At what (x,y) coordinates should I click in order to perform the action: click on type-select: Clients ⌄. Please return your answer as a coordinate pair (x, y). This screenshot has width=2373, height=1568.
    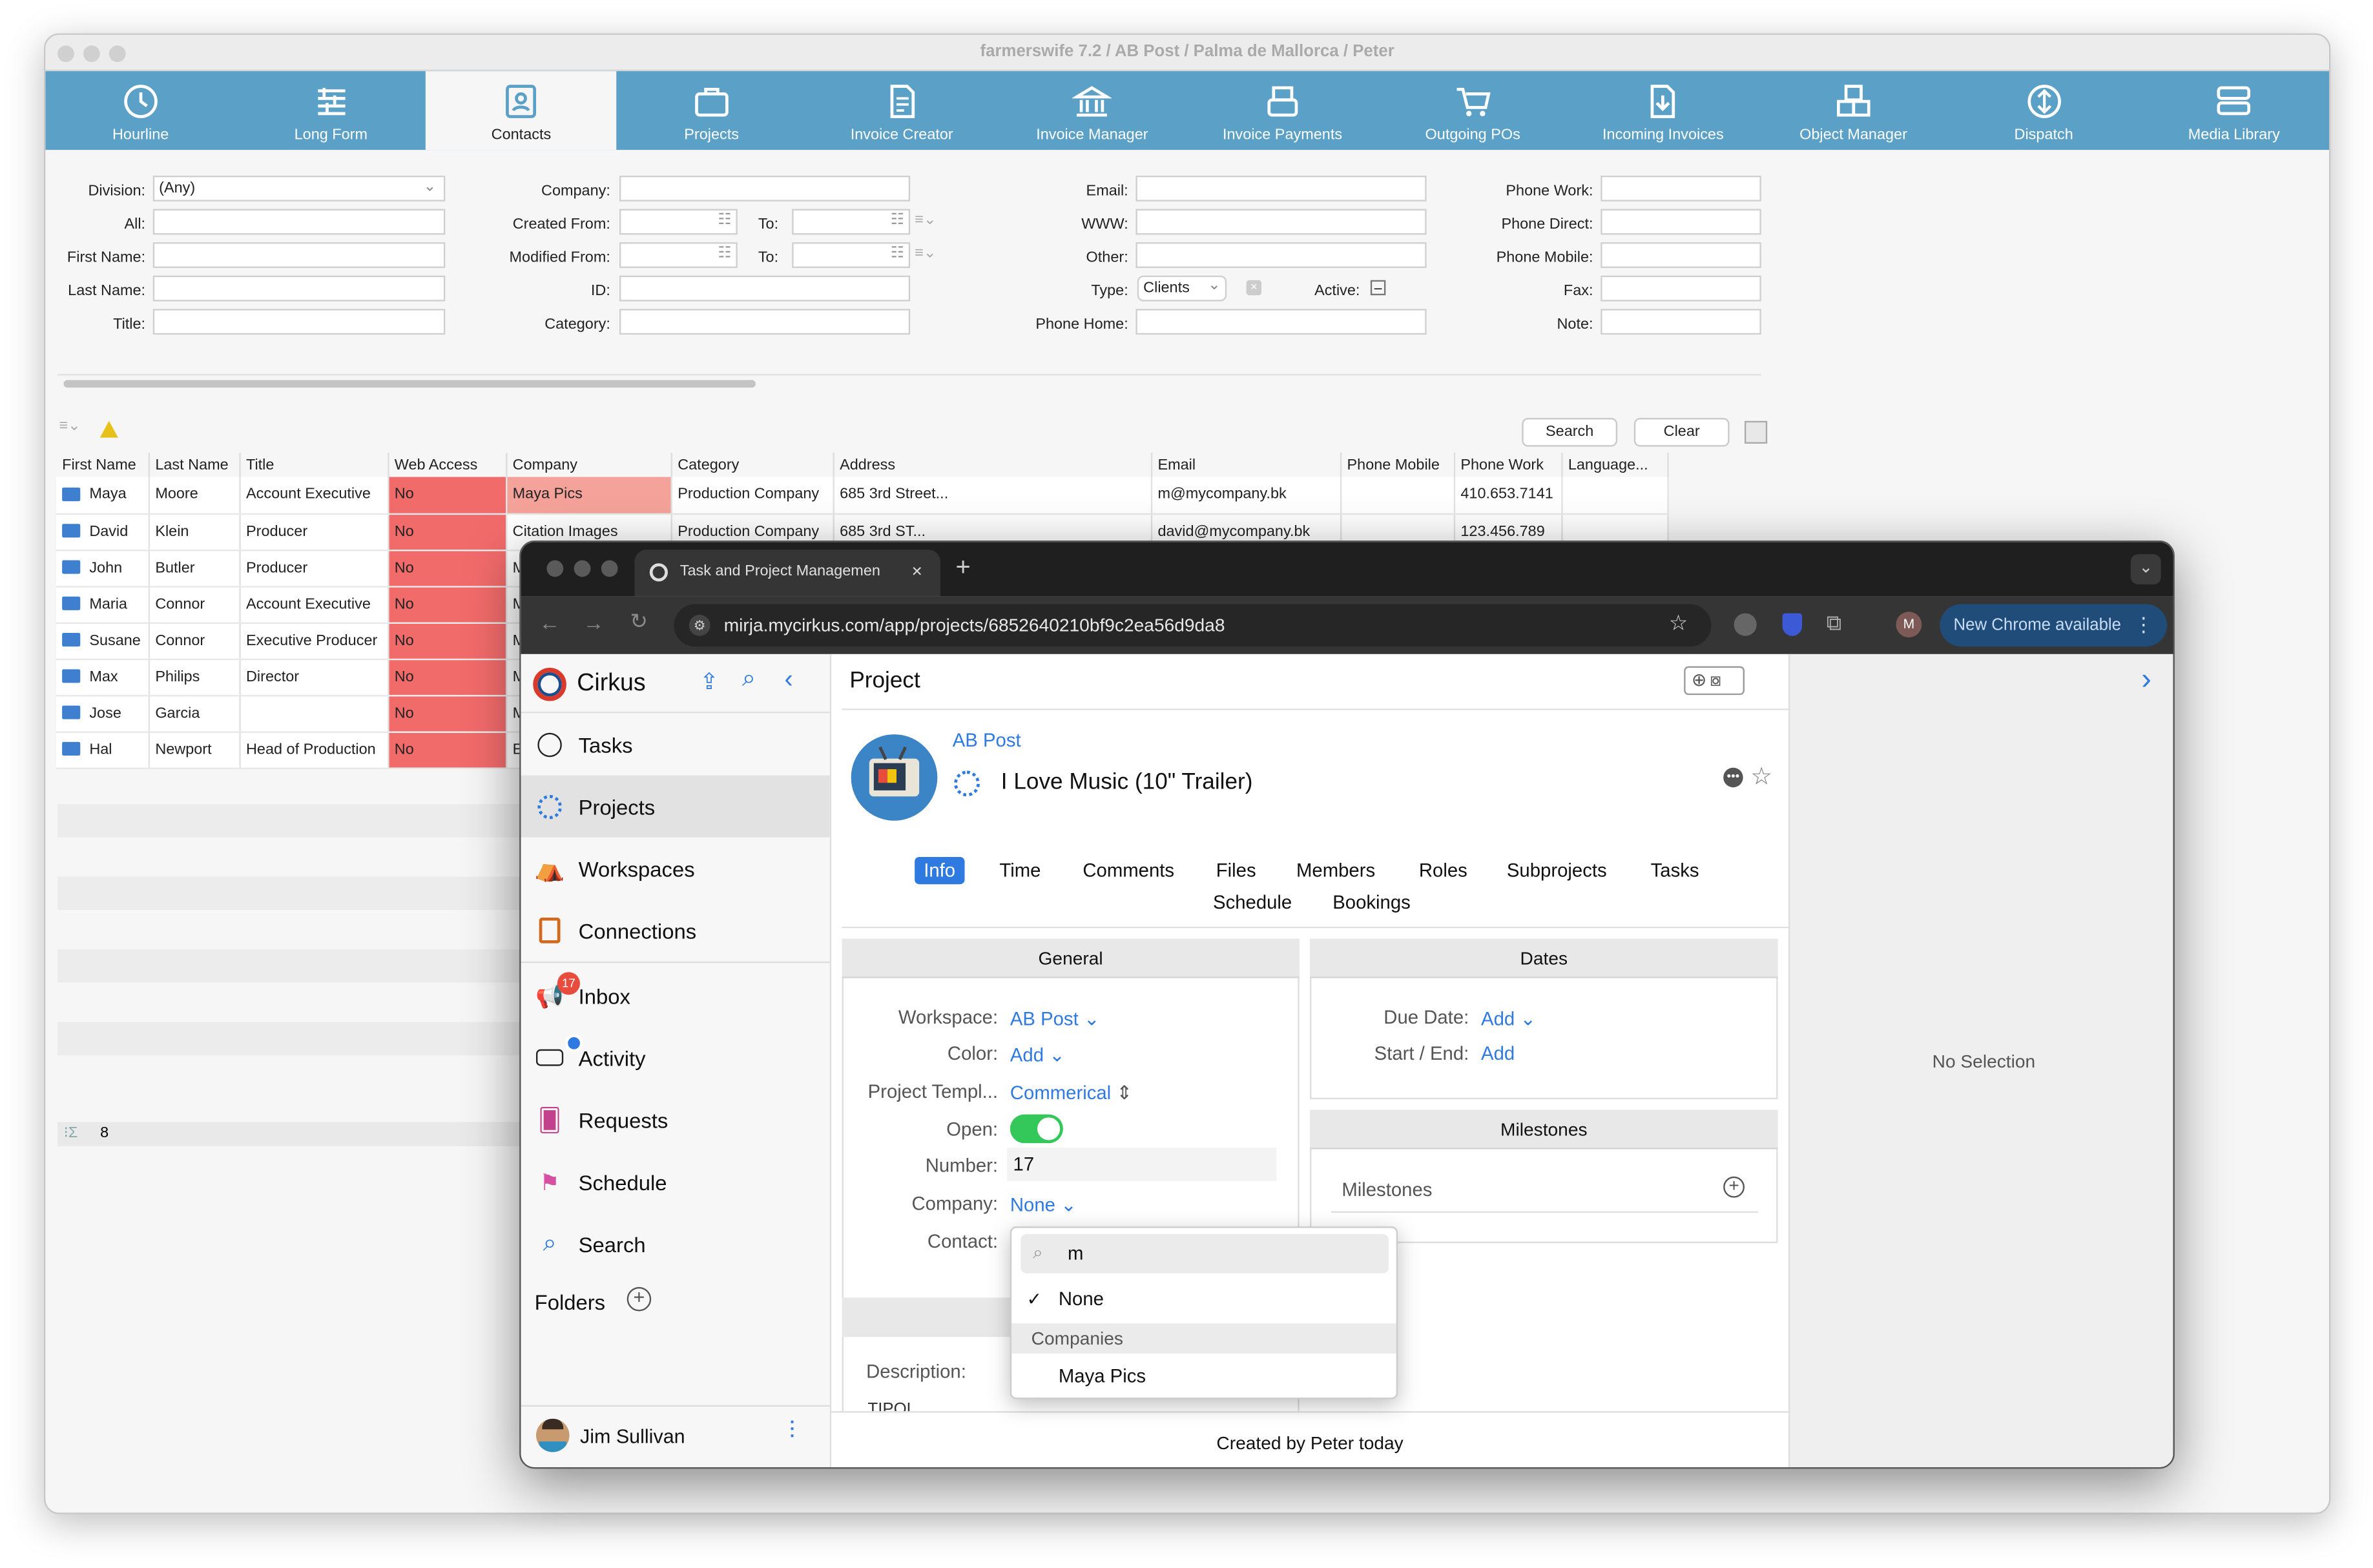
    Looking at the image, I should click on (1182, 288).